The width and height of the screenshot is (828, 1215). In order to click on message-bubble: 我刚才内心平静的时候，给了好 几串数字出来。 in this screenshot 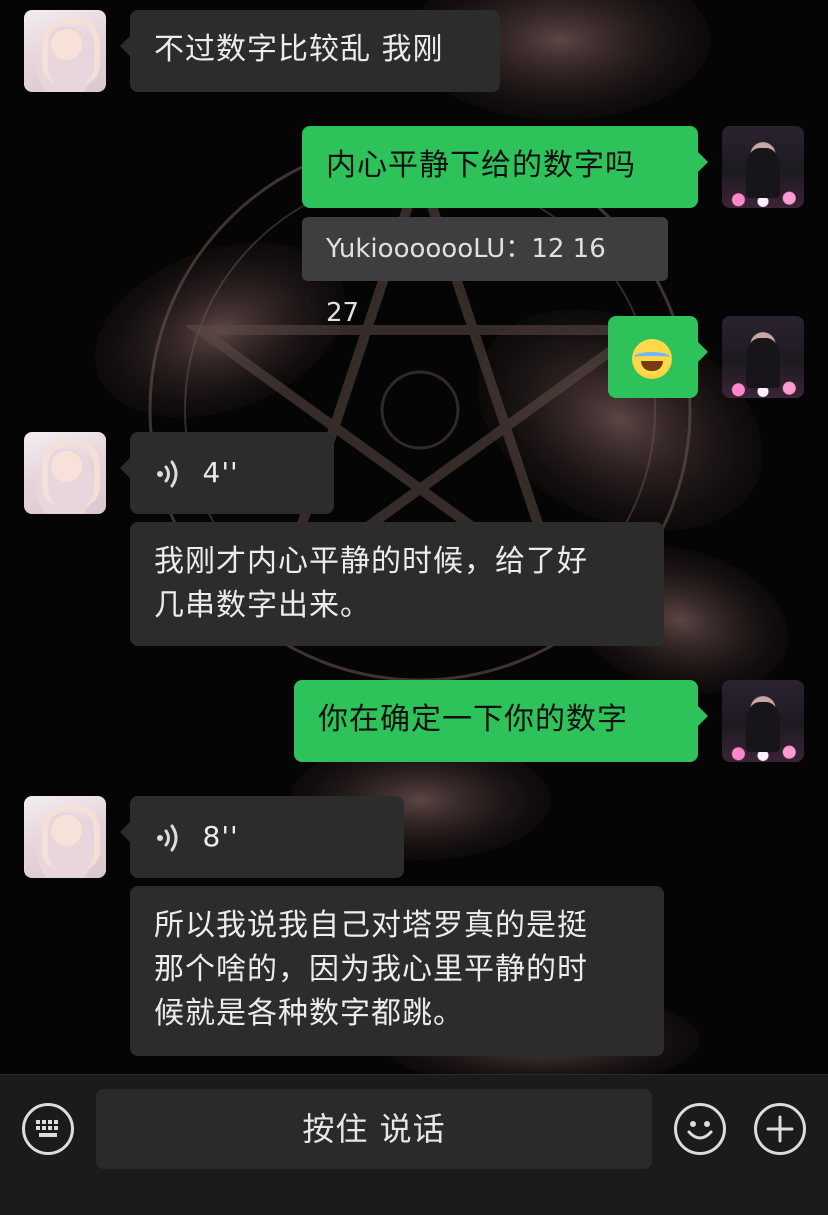, I will do `click(397, 584)`.